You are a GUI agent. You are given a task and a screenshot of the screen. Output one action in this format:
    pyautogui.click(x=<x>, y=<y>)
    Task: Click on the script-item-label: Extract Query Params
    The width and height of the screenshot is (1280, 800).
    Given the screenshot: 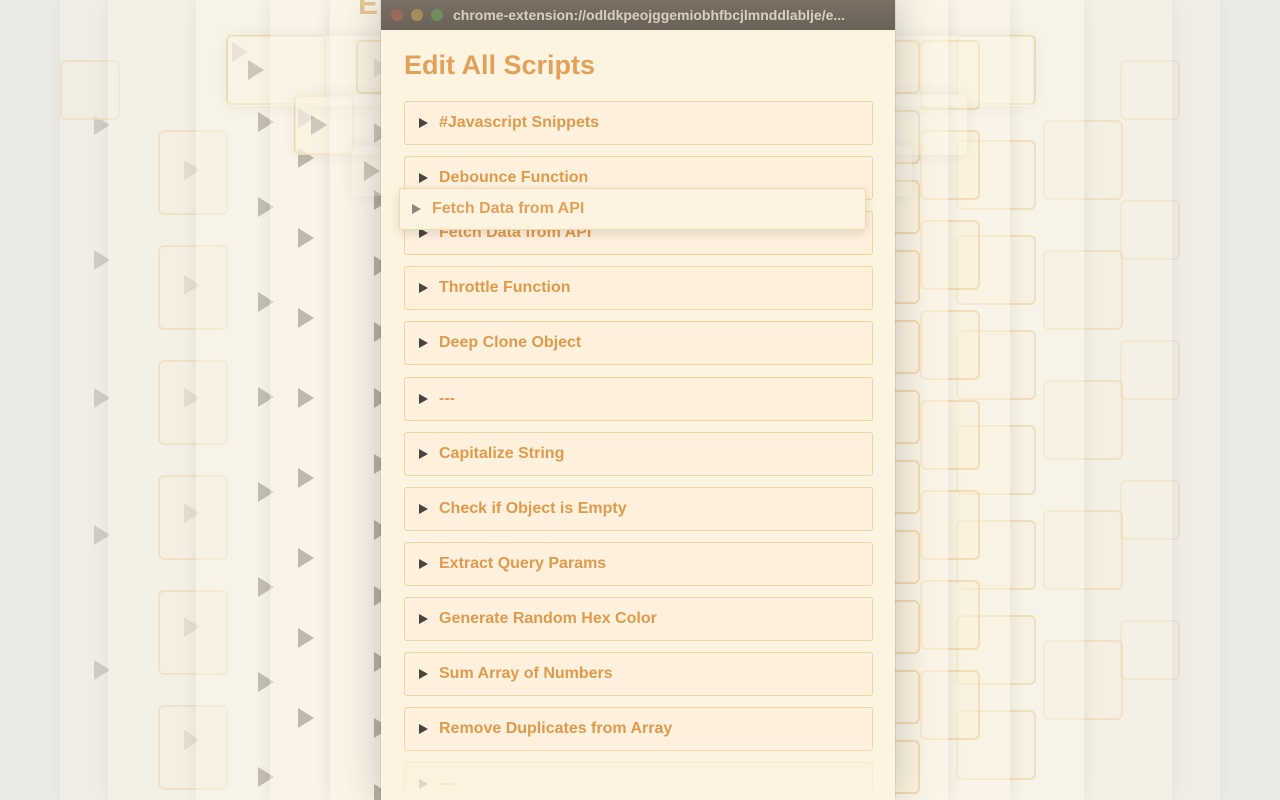 What is the action you would take?
    pyautogui.click(x=523, y=563)
    